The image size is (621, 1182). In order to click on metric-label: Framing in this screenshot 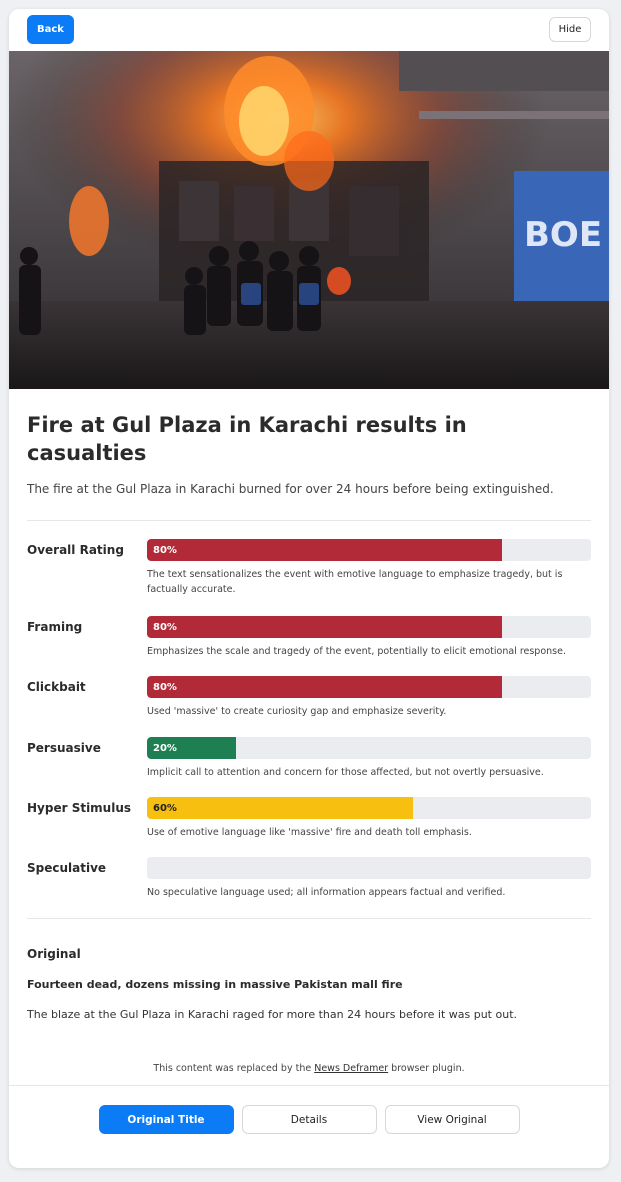, I will do `click(55, 627)`.